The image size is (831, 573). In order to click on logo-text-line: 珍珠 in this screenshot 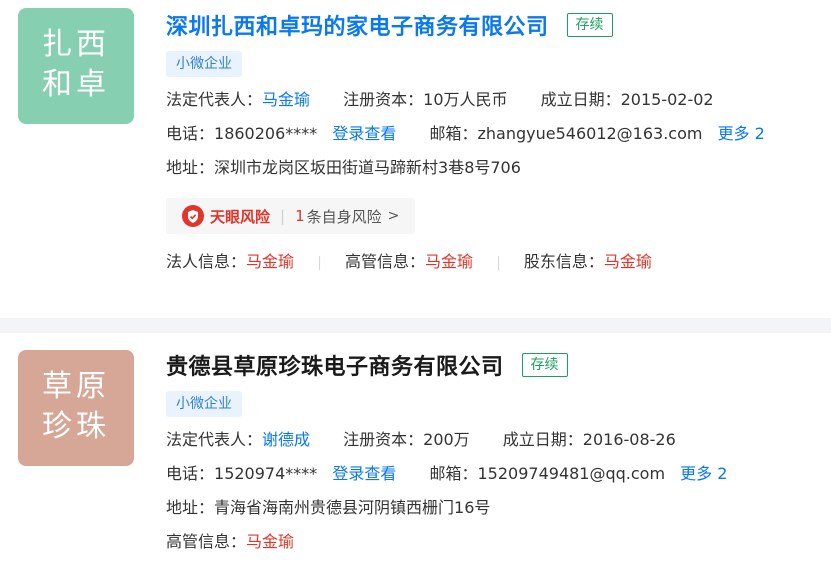, I will do `click(76, 426)`.